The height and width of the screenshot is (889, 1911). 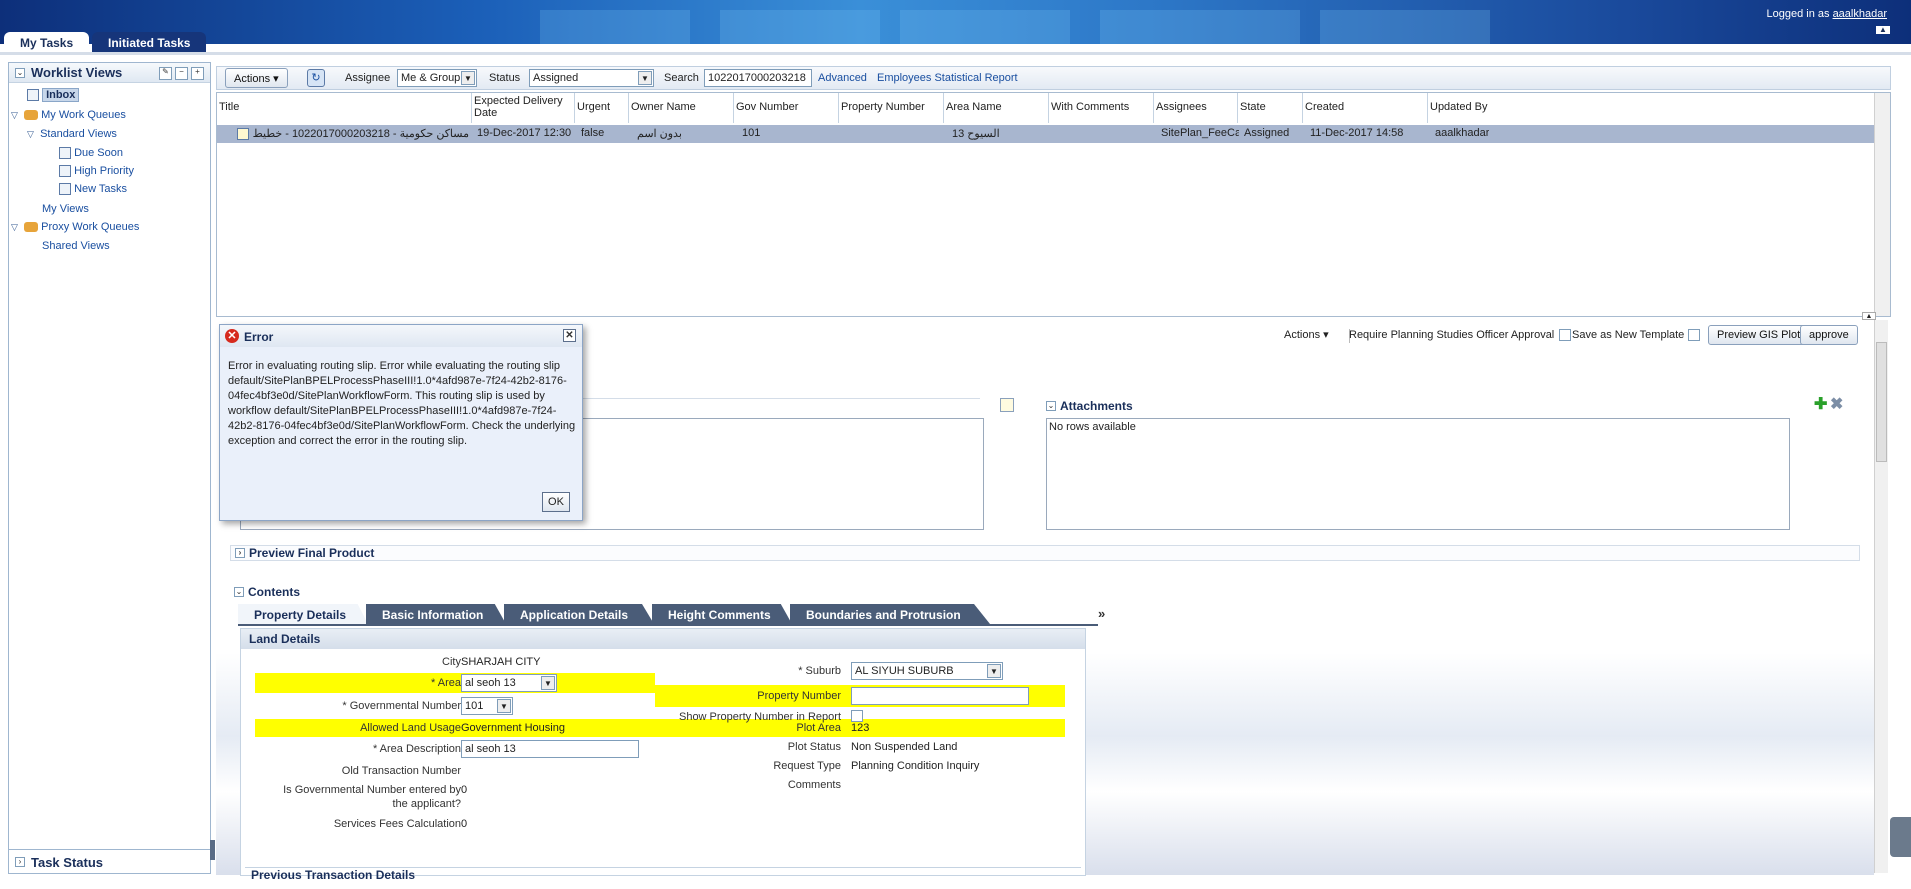 What do you see at coordinates (927, 671) in the screenshot?
I see `suburb-select: AL SIYUH SUBURB ▼` at bounding box center [927, 671].